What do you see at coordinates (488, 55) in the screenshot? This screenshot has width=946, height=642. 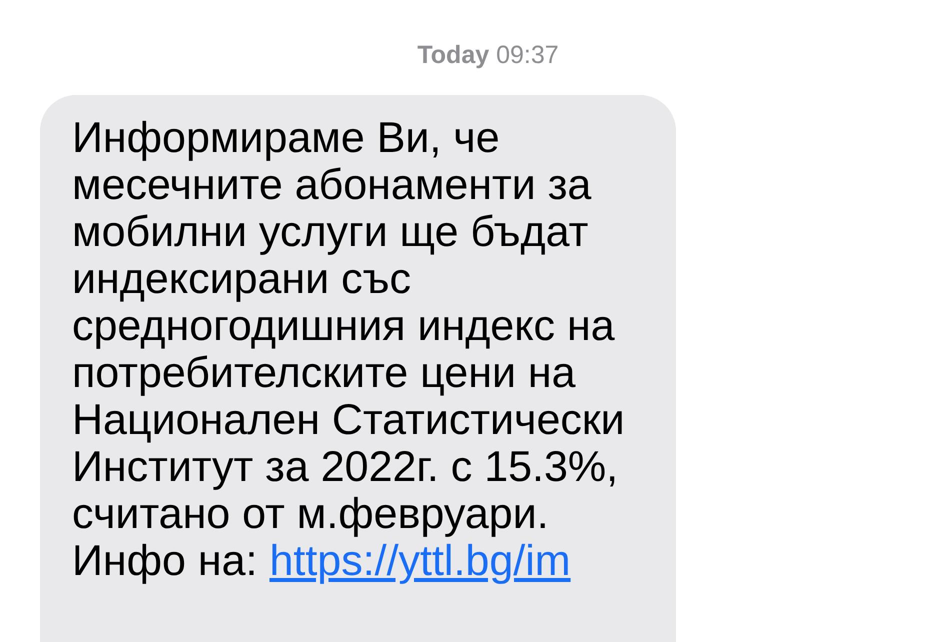 I see `message-timestamp: Today 09:37` at bounding box center [488, 55].